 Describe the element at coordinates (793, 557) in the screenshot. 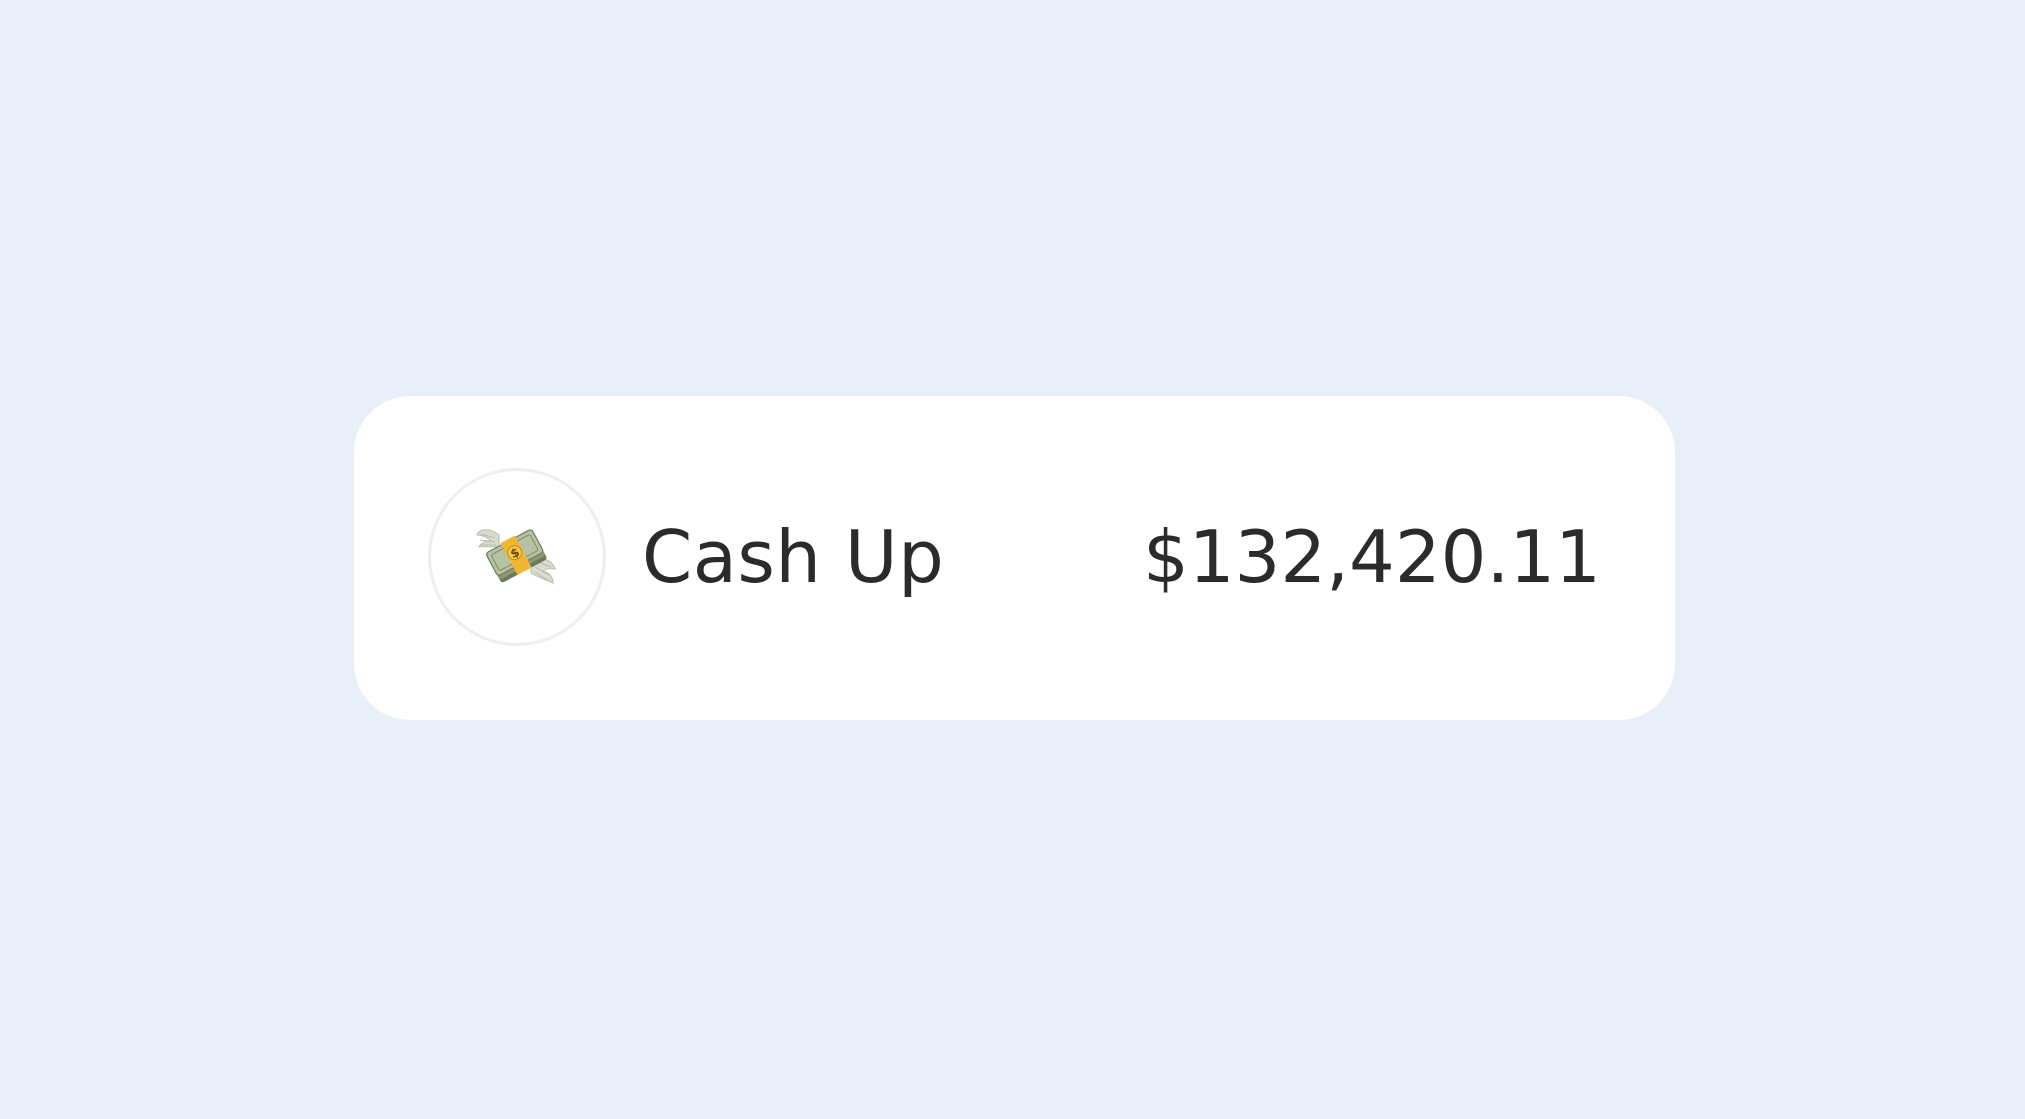

I see `card-label: Cash Up` at that location.